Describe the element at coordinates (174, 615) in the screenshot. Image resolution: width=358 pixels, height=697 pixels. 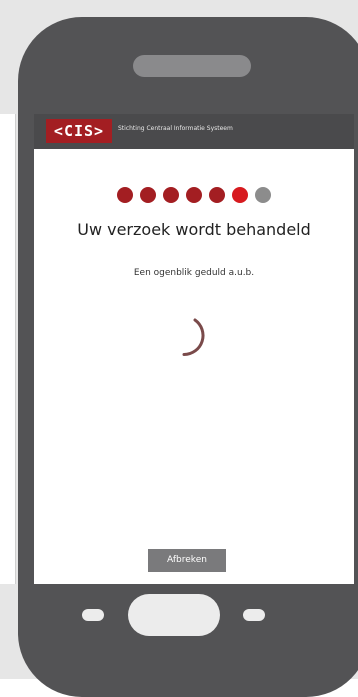
I see `home-button` at that location.